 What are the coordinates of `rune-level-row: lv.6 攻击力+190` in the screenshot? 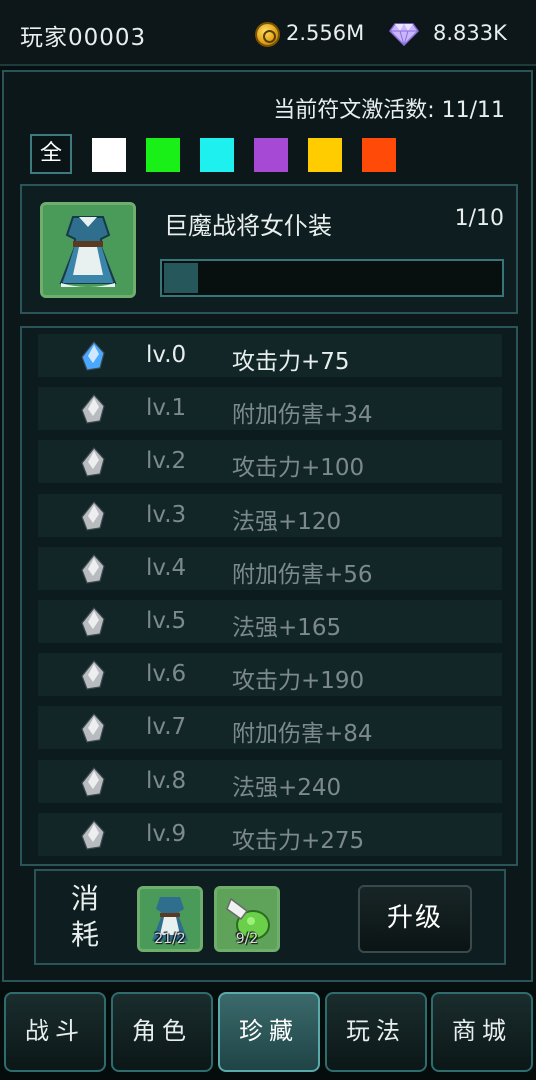 It's located at (270, 675).